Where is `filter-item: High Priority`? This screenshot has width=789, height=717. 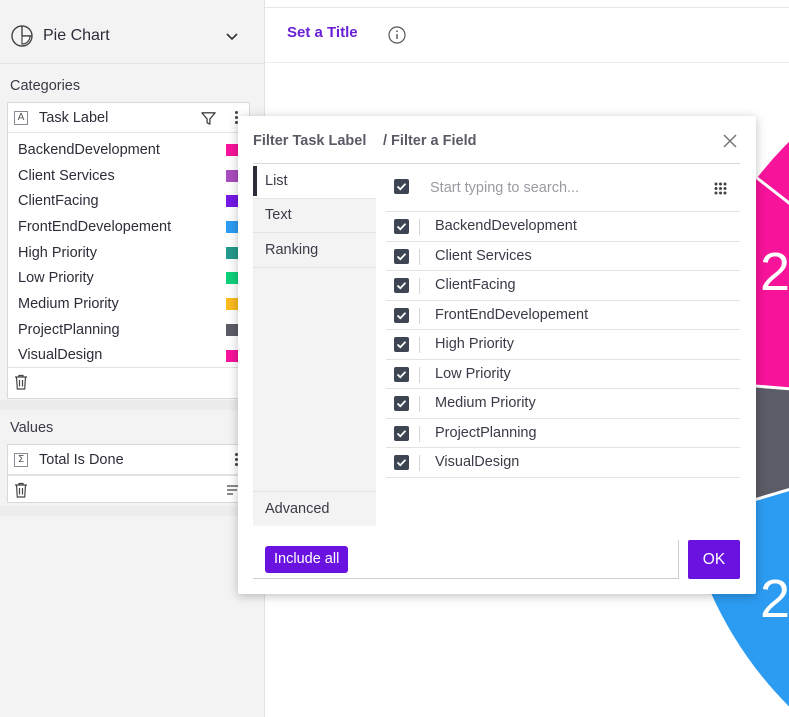
filter-item: High Priority is located at coordinates (563, 345).